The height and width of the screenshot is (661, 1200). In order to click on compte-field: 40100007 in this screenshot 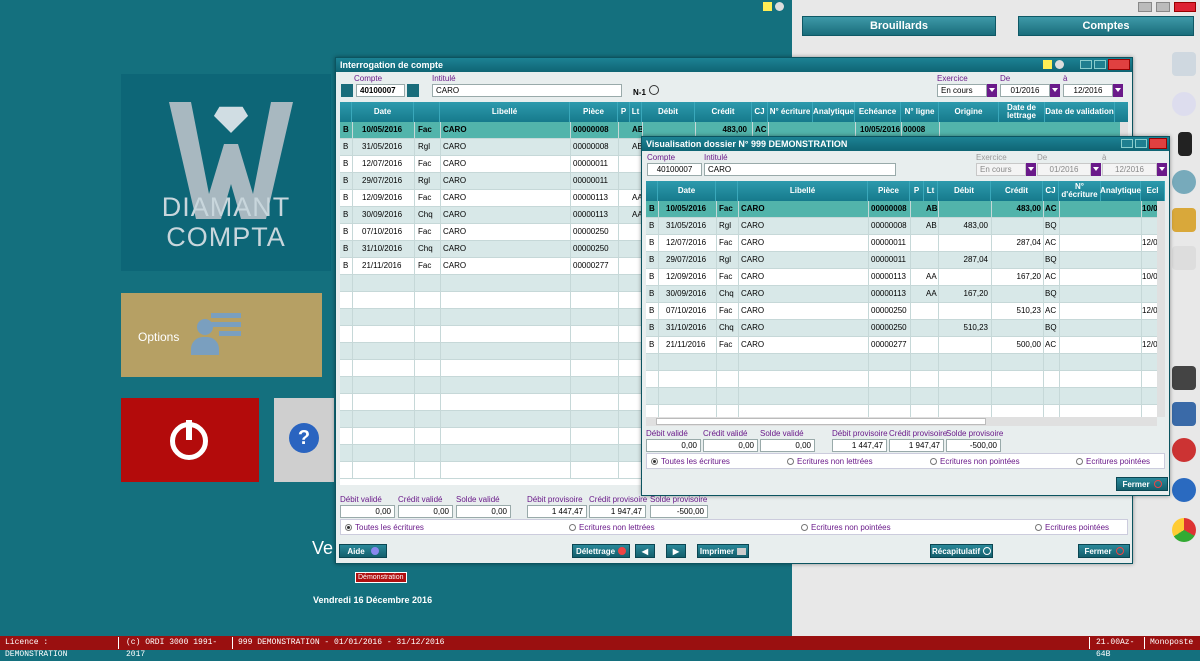, I will do `click(380, 90)`.